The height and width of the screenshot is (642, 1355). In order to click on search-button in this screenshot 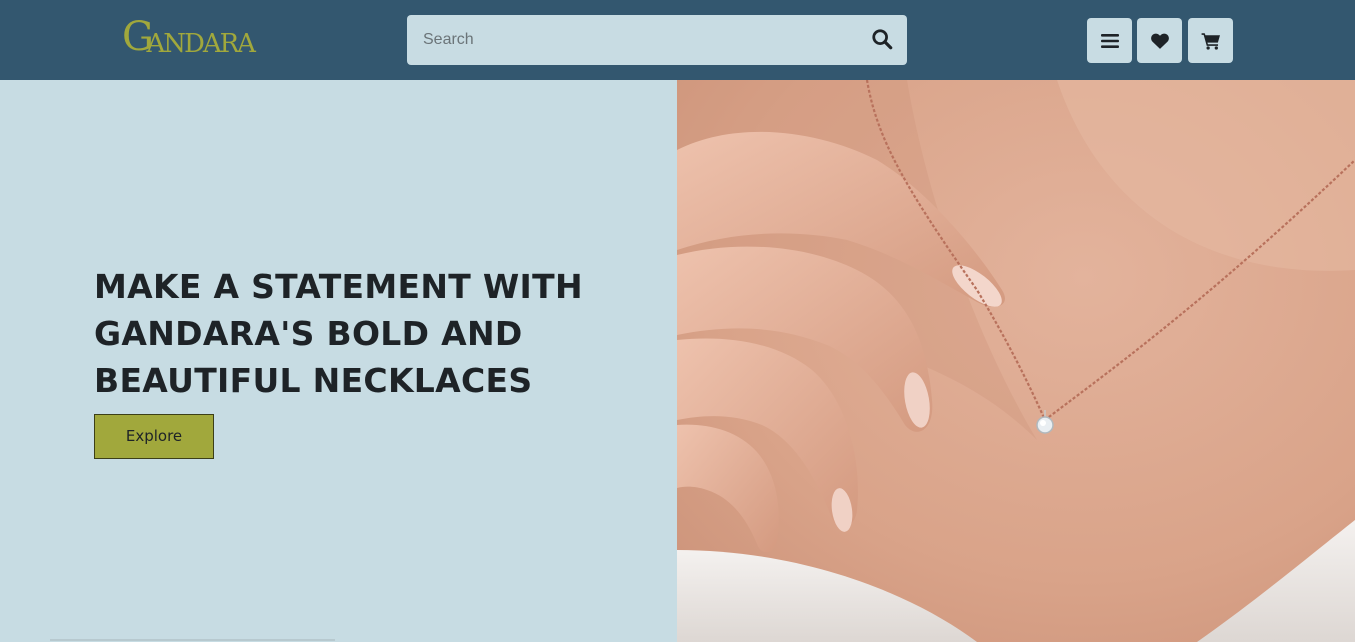, I will do `click(883, 40)`.